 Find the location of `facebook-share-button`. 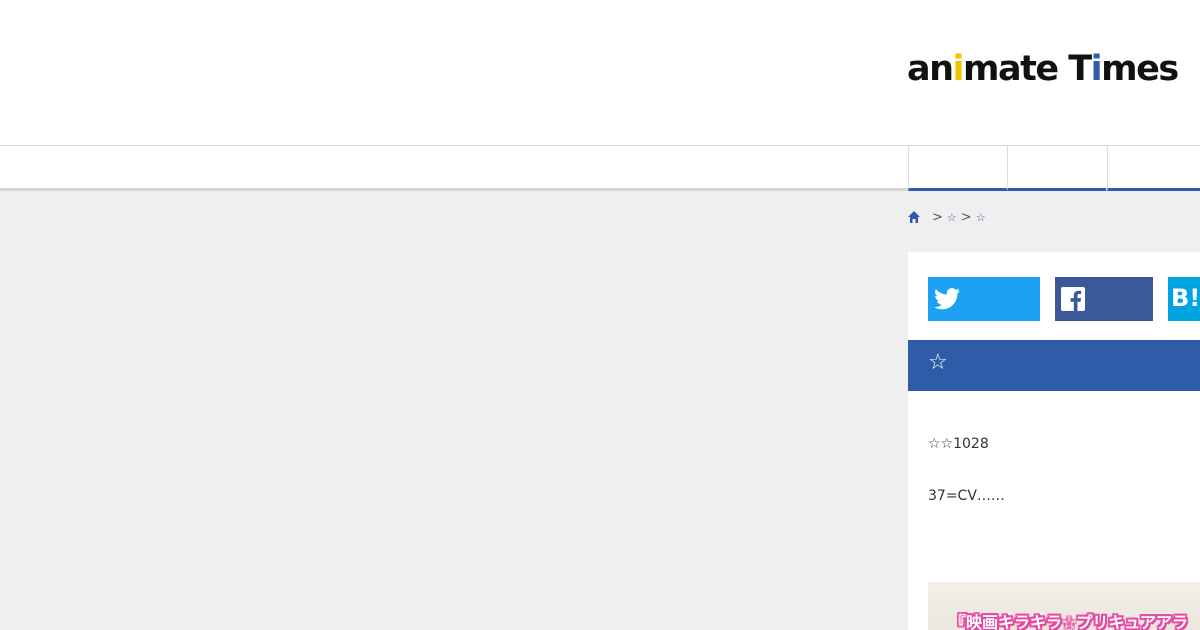

facebook-share-button is located at coordinates (1104, 299).